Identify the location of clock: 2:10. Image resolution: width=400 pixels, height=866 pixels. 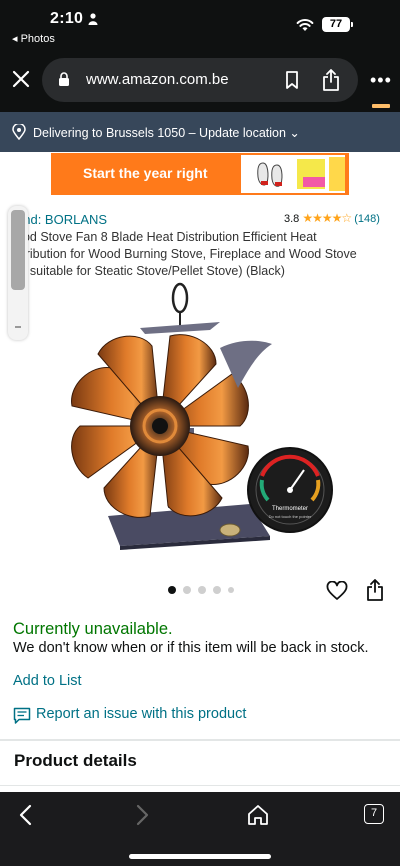
(67, 18).